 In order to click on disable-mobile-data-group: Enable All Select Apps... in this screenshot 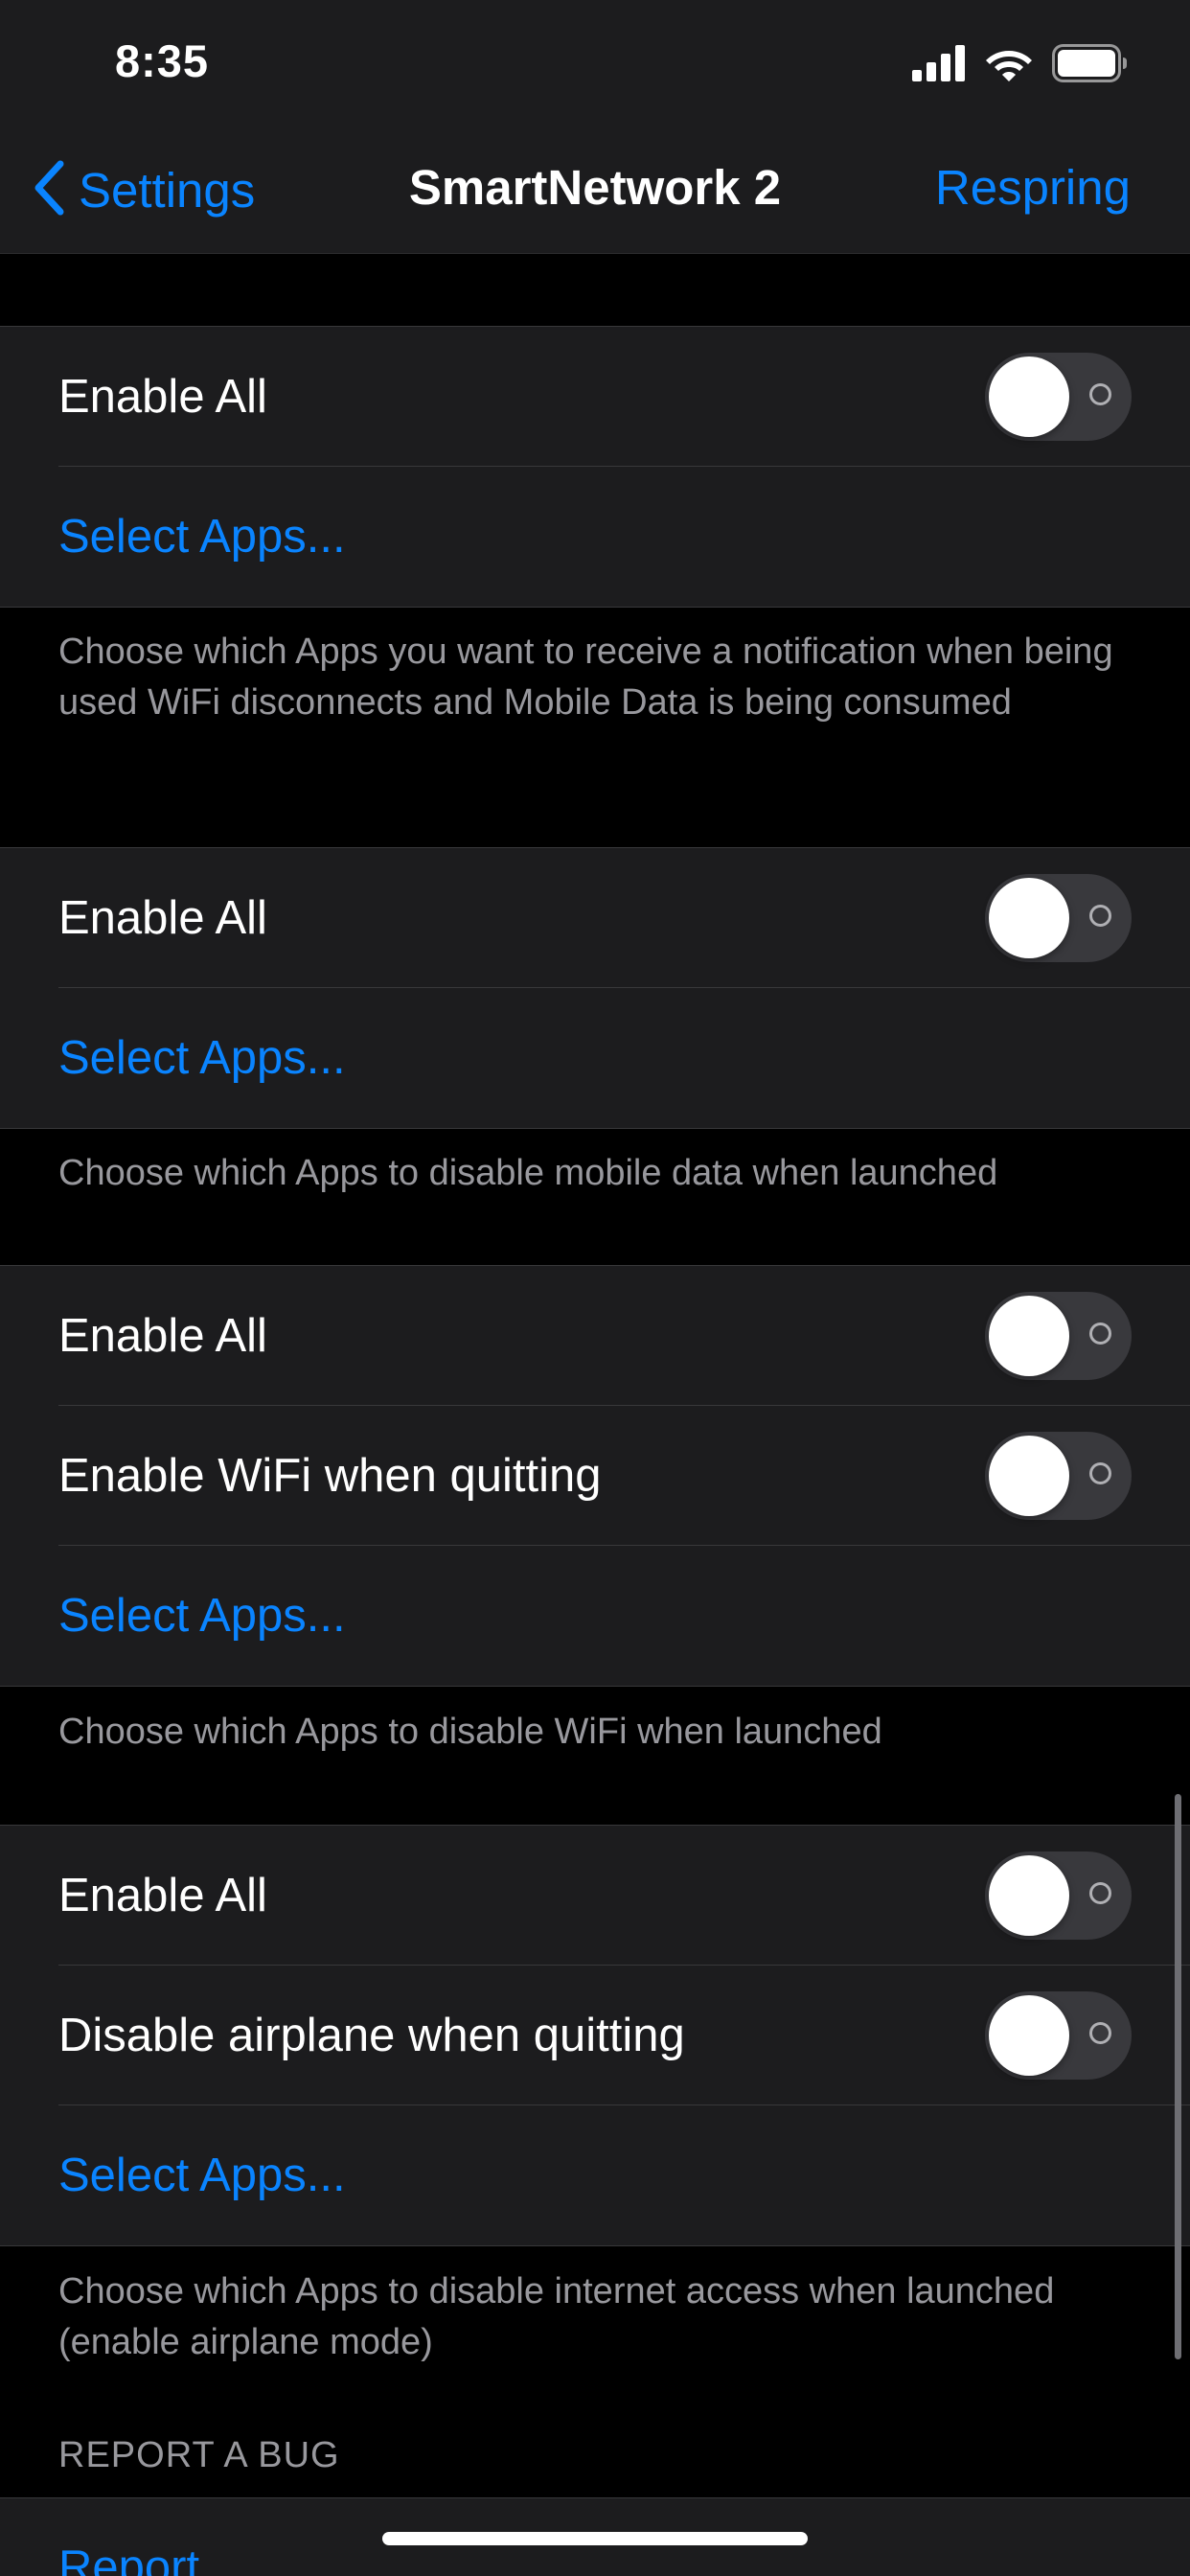, I will do `click(595, 988)`.